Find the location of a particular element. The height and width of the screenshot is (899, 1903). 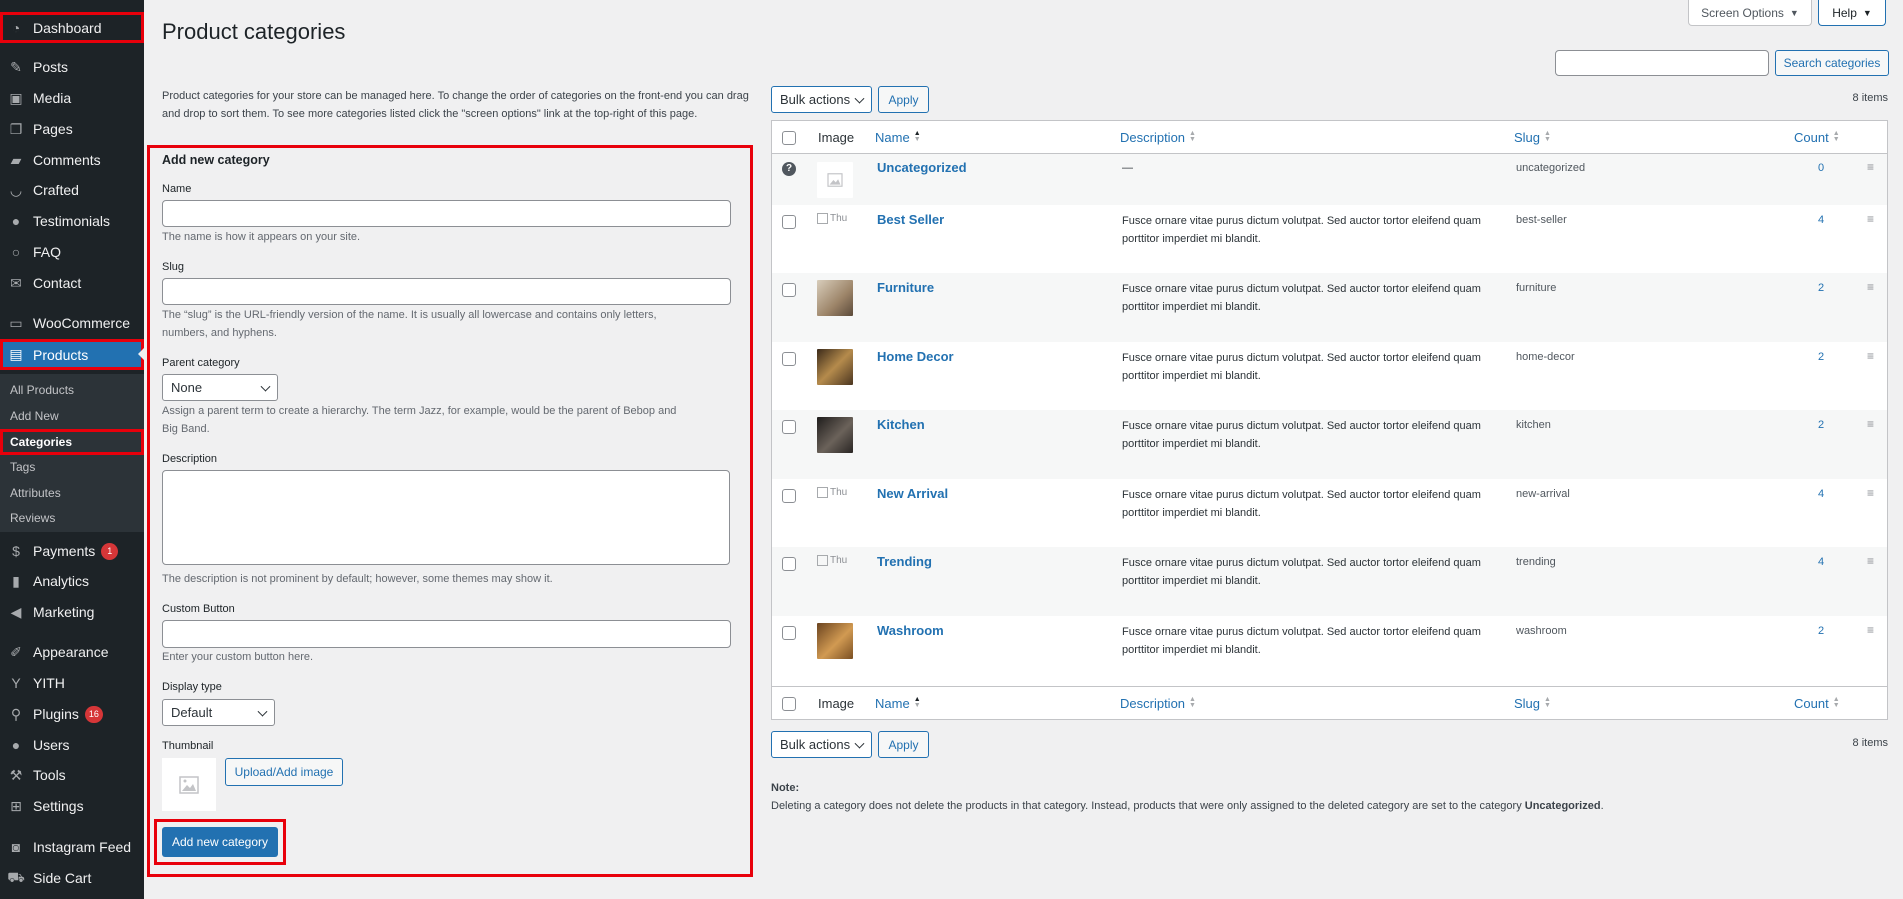

column-slug-header: Slug ▲ ▼ is located at coordinates (1532, 137).